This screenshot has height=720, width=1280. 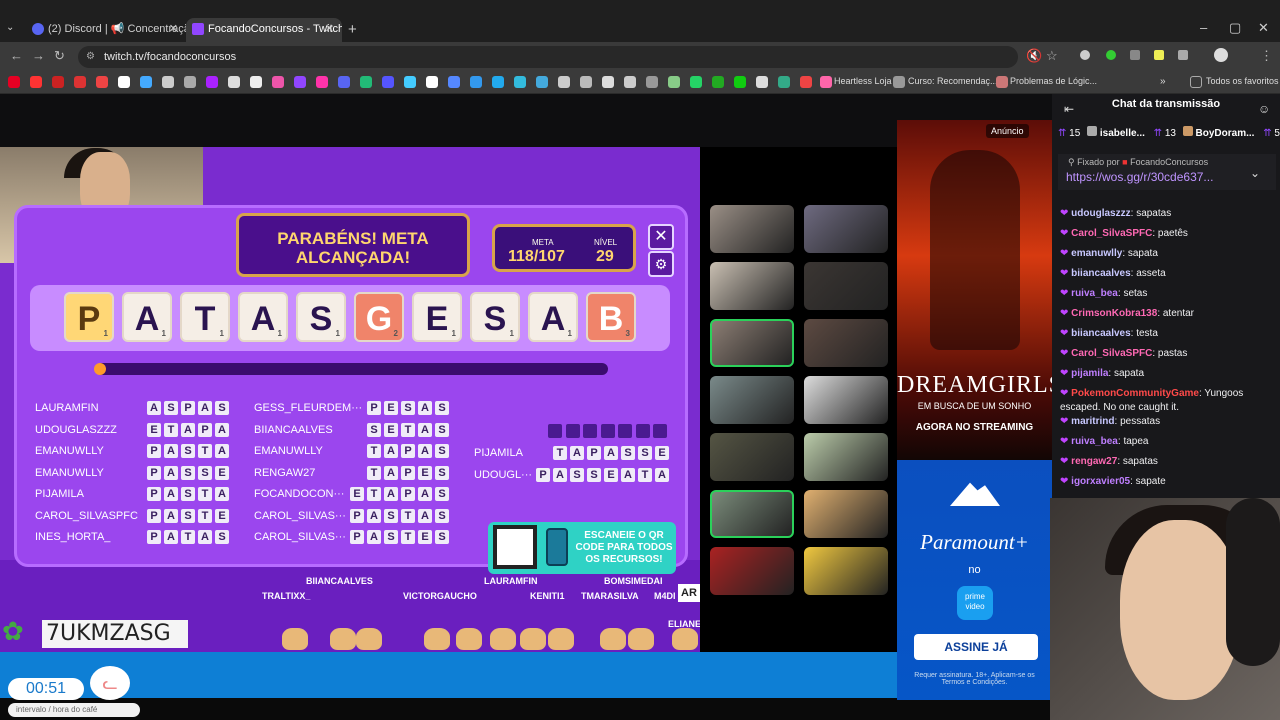 I want to click on heart-icon, so click(x=826, y=82).